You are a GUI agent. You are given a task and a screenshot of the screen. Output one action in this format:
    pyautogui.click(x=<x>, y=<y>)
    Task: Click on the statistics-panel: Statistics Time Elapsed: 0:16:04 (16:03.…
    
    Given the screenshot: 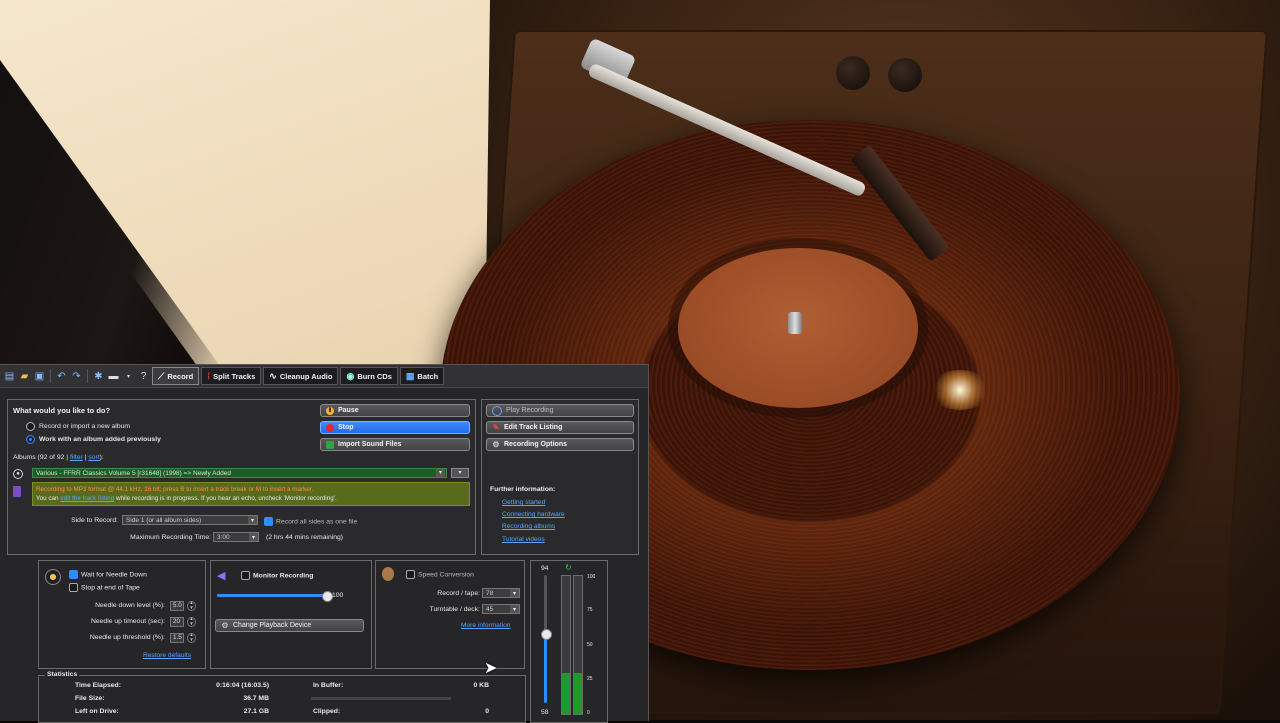 What is the action you would take?
    pyautogui.click(x=282, y=697)
    